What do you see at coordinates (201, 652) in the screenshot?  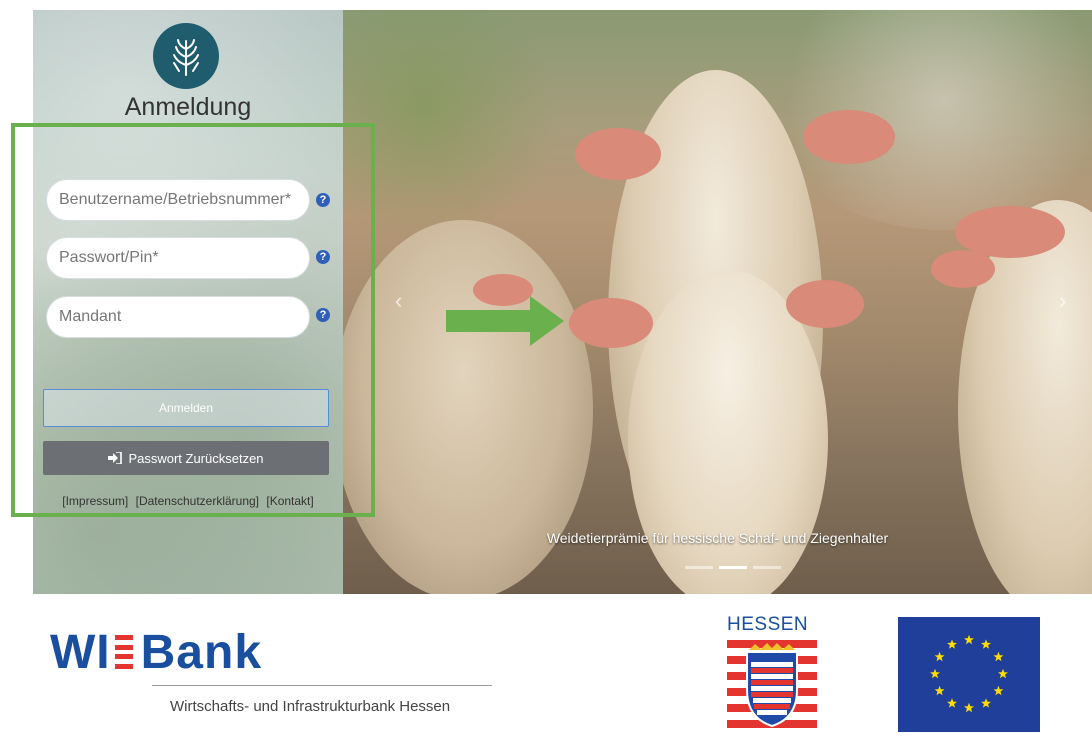 I see `wibank-logo-right: Bank` at bounding box center [201, 652].